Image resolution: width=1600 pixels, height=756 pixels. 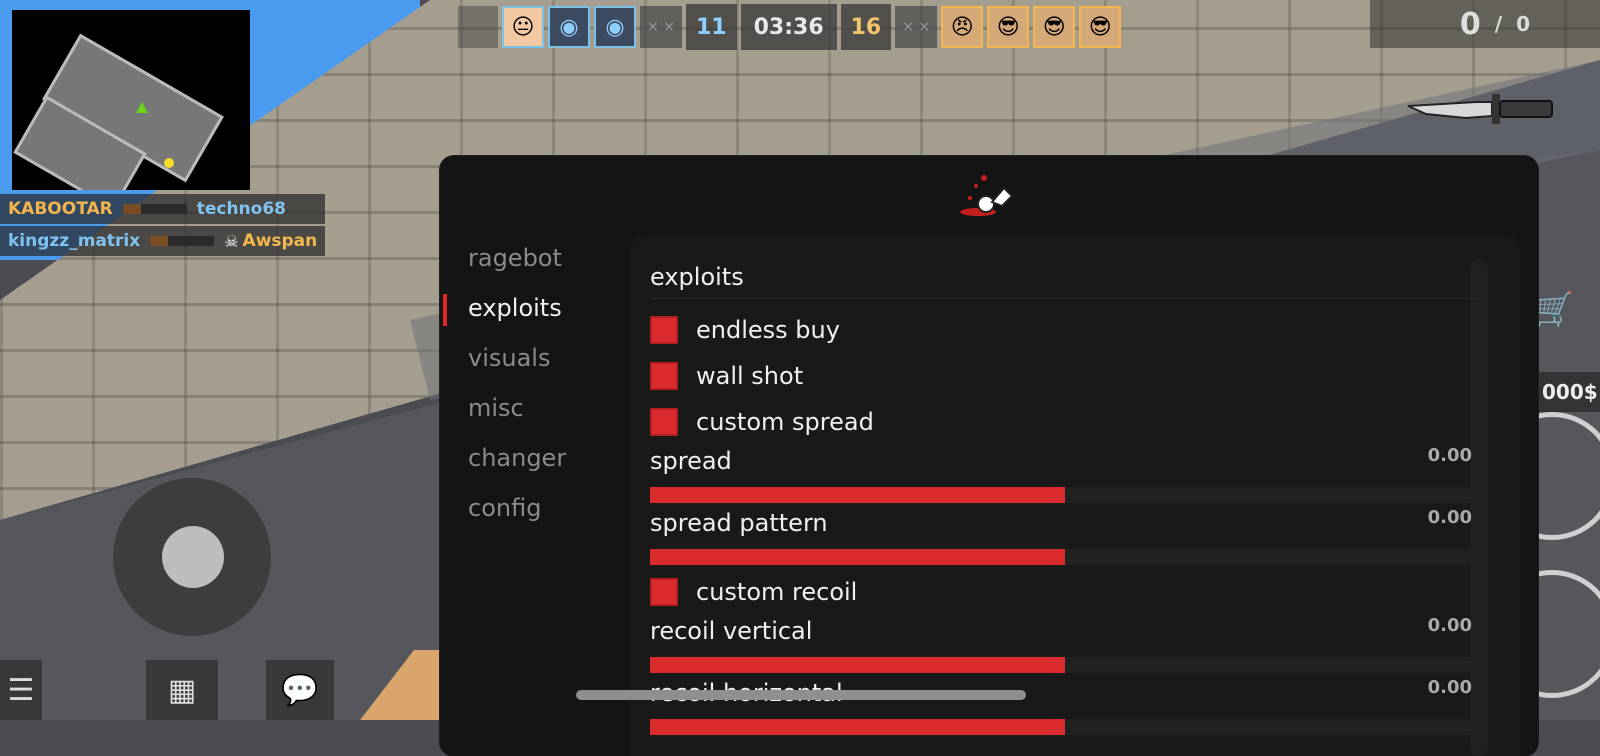 I want to click on empty-slot, so click(x=478, y=27).